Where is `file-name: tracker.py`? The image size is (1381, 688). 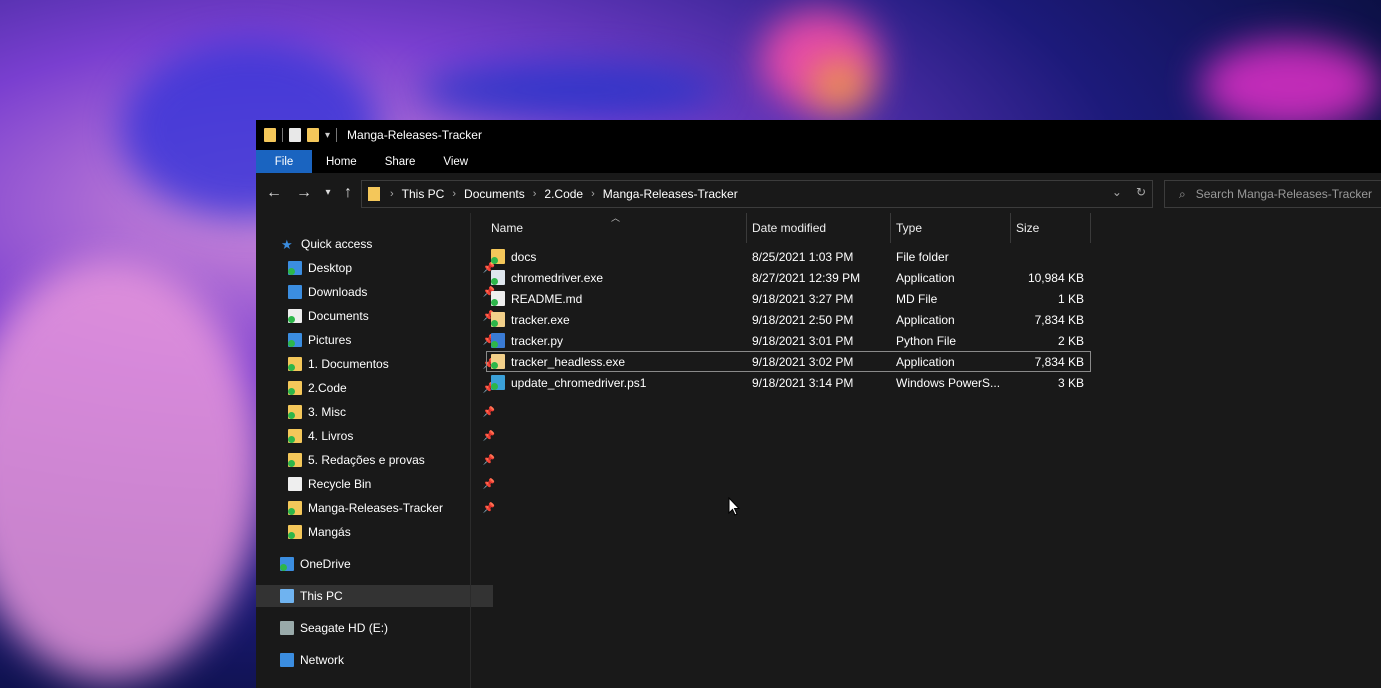 file-name: tracker.py is located at coordinates (537, 340).